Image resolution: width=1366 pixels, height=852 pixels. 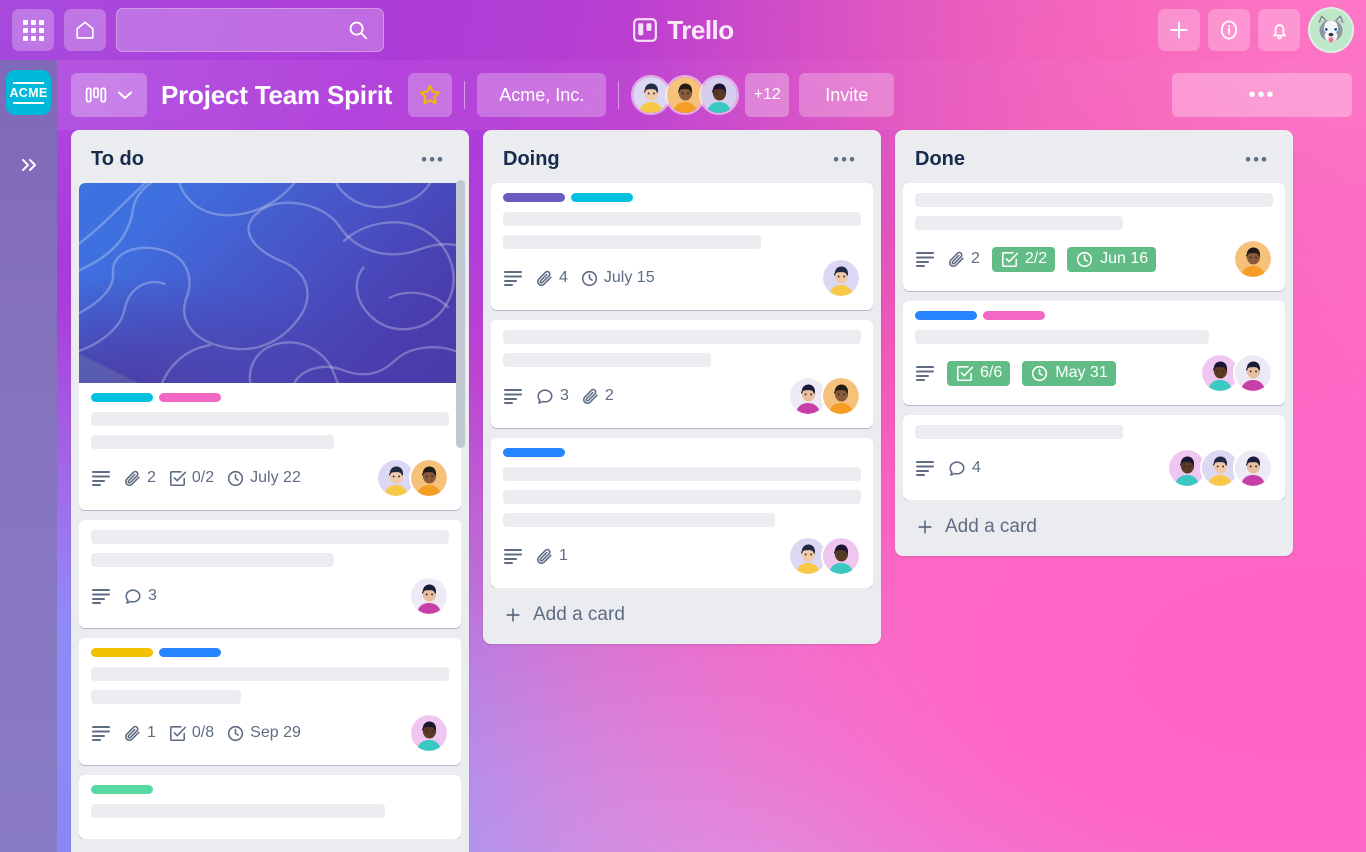 What do you see at coordinates (239, 30) in the screenshot?
I see `search-input` at bounding box center [239, 30].